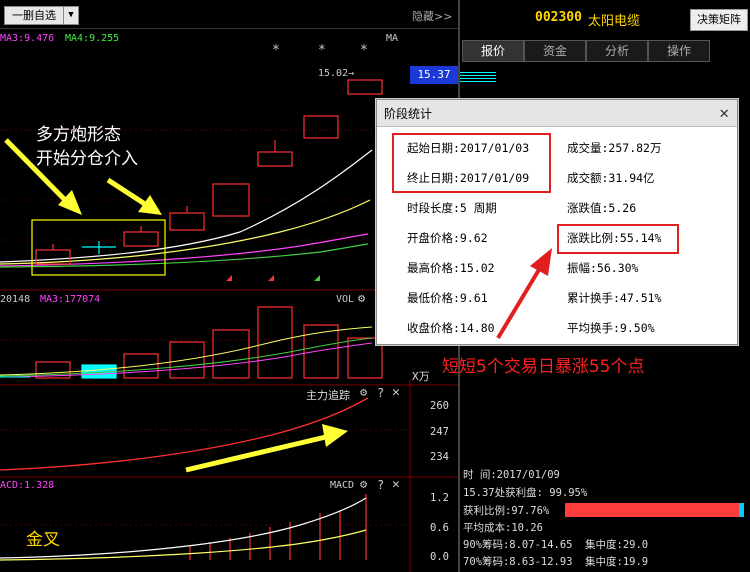 The image size is (750, 572). I want to click on ma-title: MA, so click(392, 38).